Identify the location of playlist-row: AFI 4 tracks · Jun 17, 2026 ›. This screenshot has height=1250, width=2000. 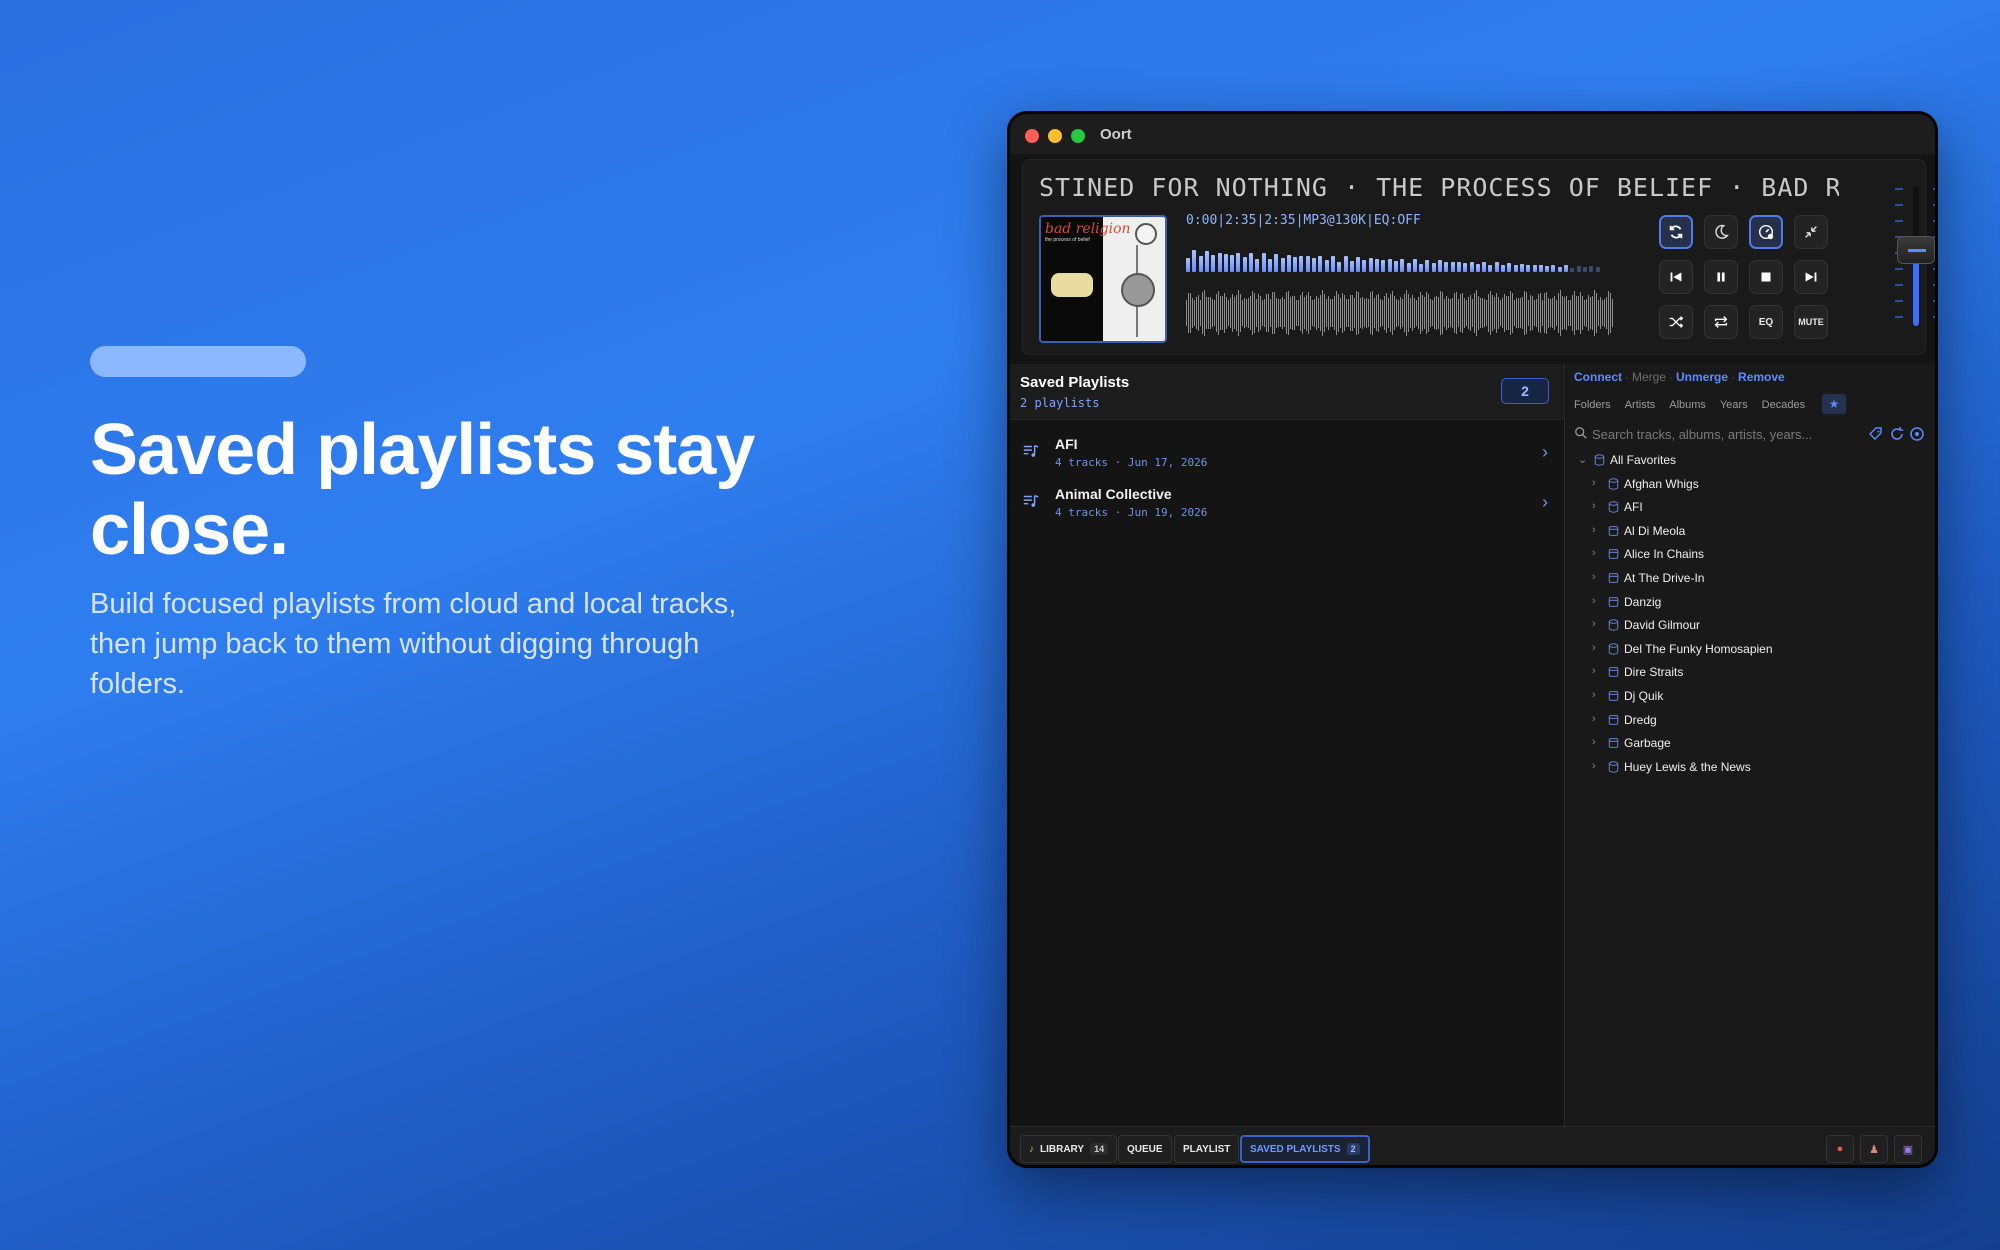
(1287, 453).